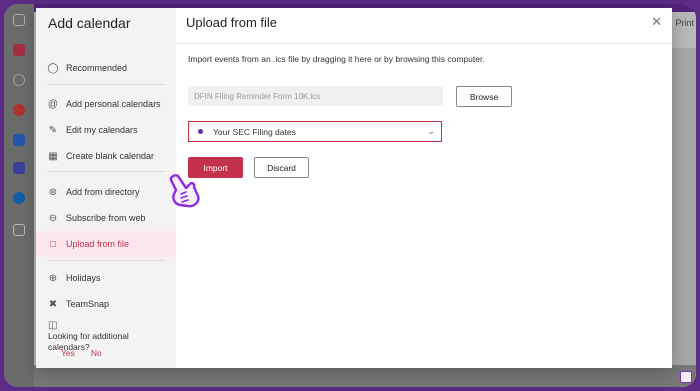  I want to click on feedback-buttons: Yes No, so click(81, 353).